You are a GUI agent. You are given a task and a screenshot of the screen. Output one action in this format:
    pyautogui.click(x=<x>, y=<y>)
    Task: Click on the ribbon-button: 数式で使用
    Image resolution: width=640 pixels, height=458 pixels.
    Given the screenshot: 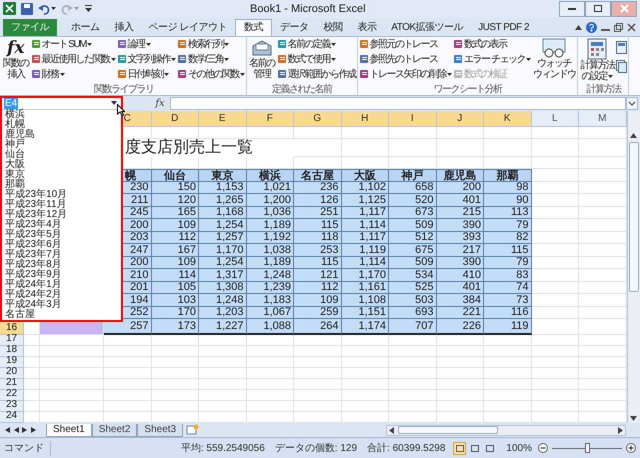 What is the action you would take?
    pyautogui.click(x=316, y=59)
    